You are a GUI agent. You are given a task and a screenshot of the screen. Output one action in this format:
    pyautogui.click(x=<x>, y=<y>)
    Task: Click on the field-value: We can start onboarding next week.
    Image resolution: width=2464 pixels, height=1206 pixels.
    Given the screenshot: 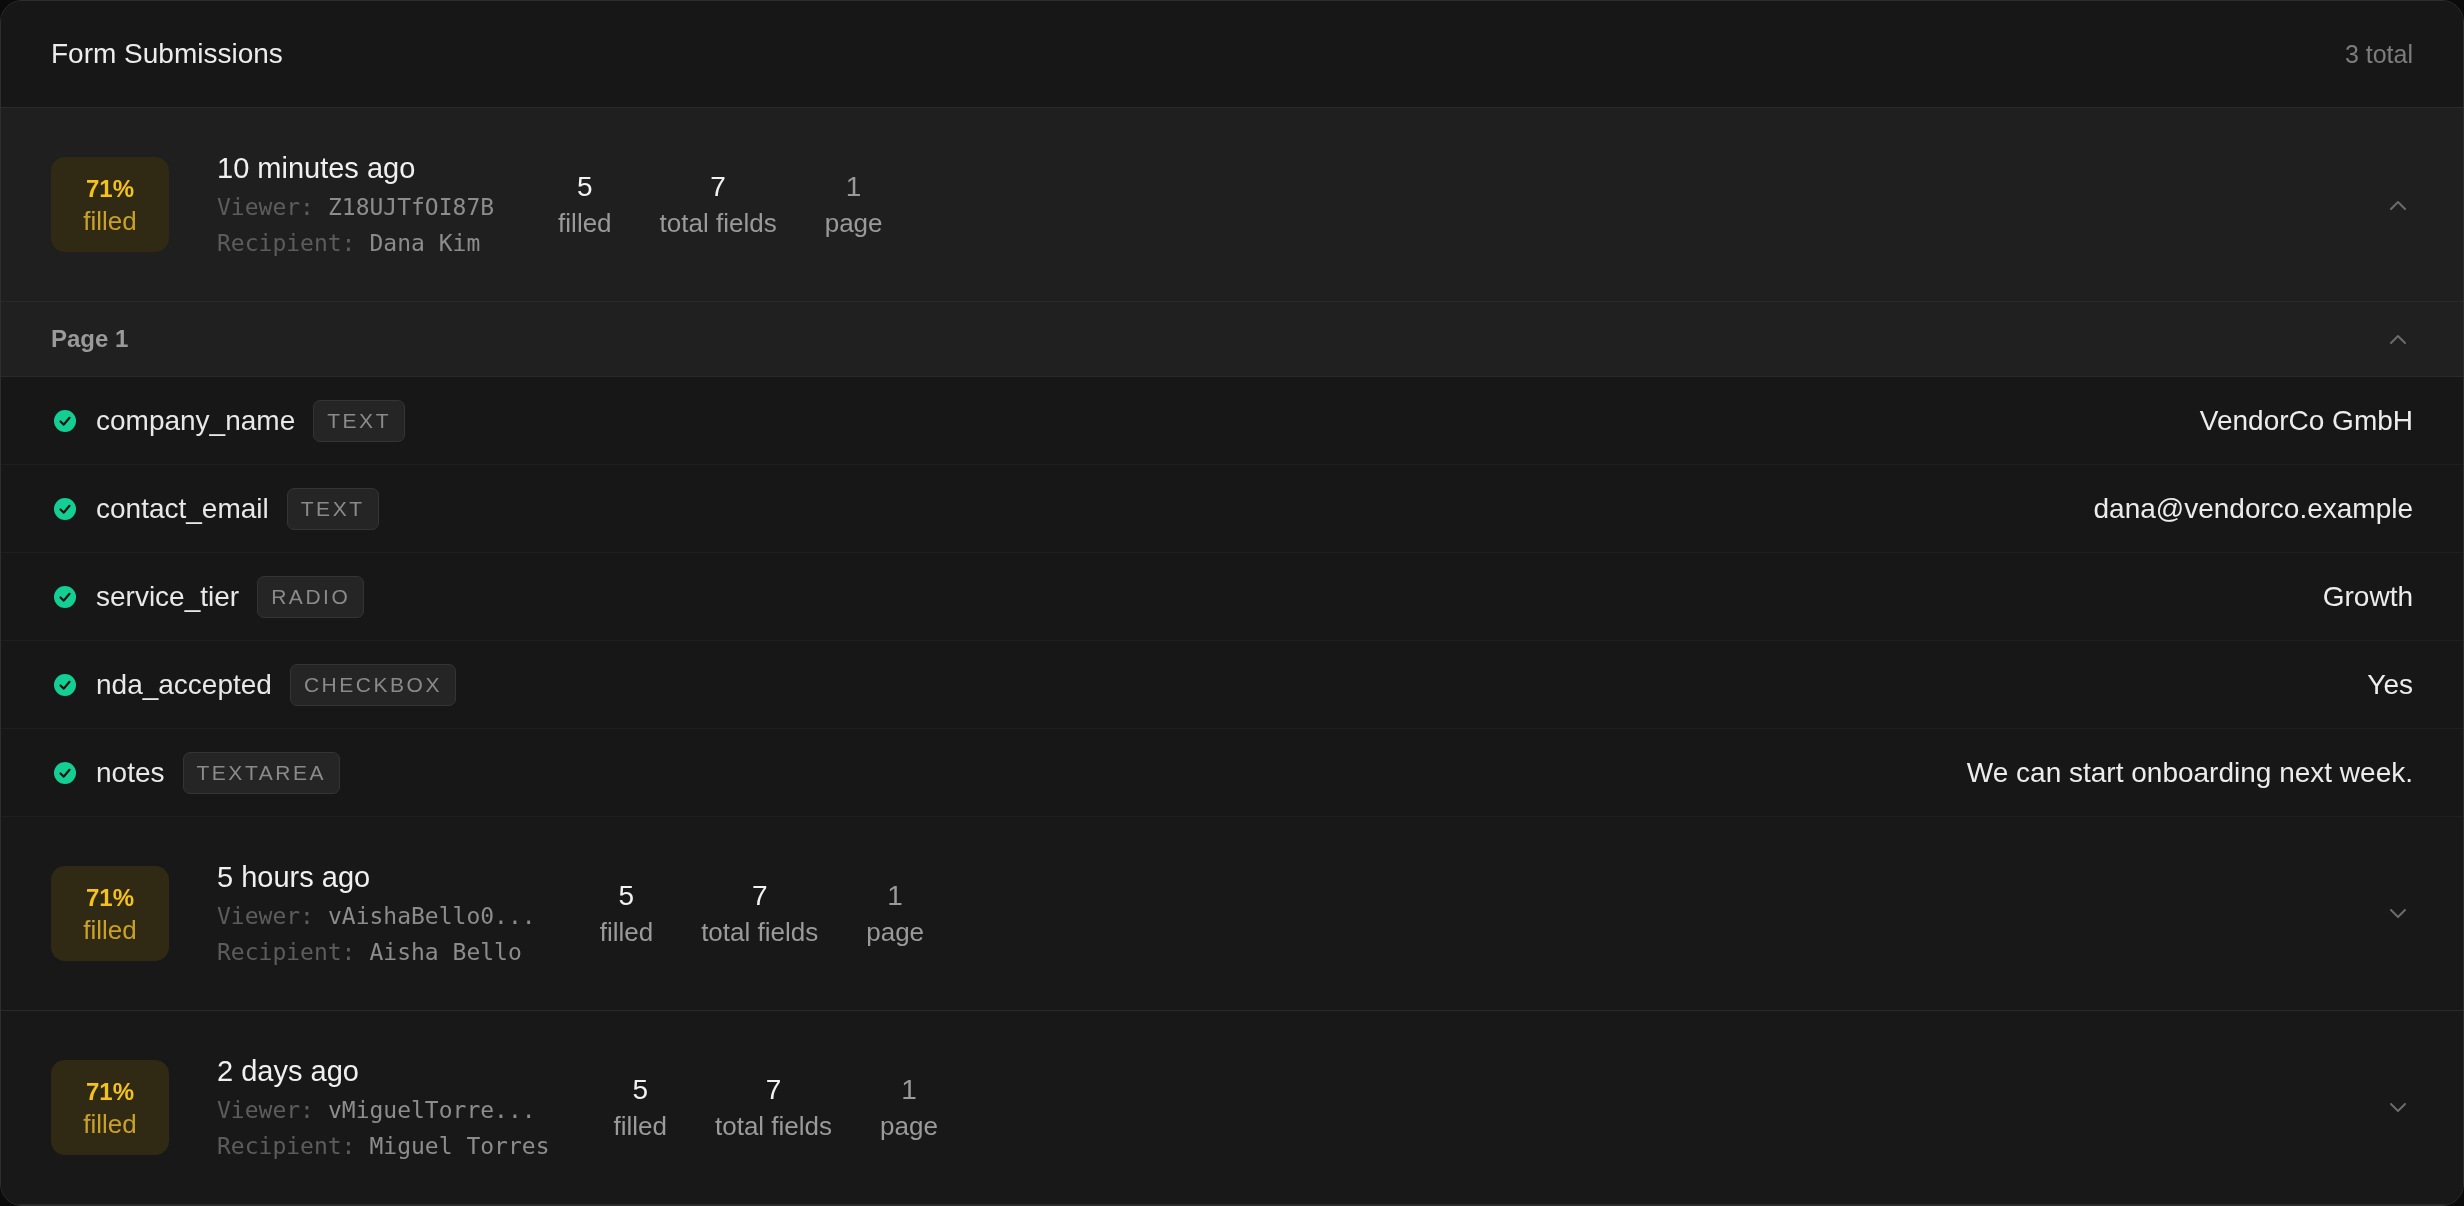 What is the action you would take?
    pyautogui.click(x=2189, y=772)
    